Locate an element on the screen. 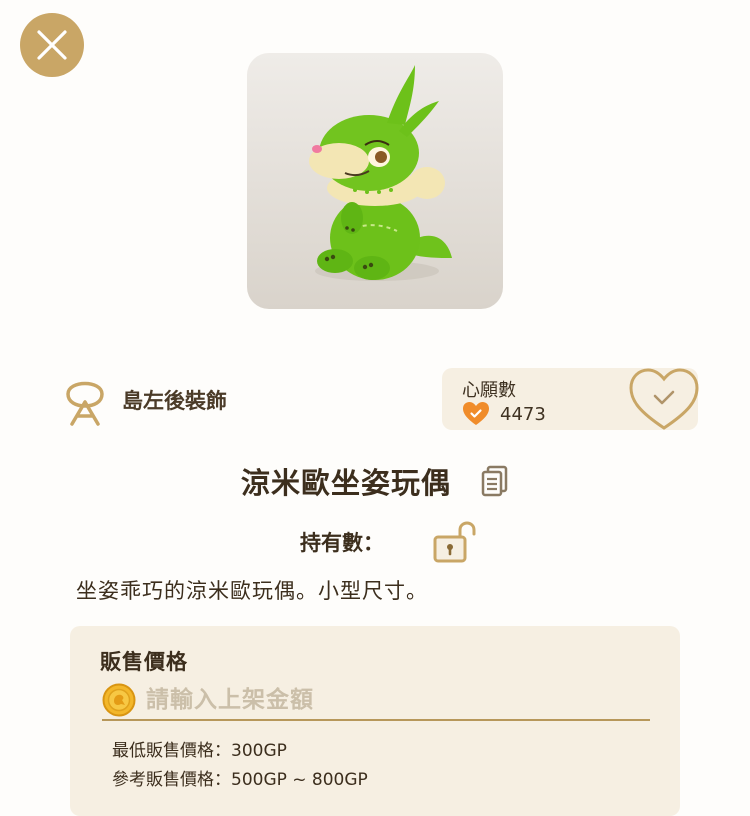 Image resolution: width=750 pixels, height=816 pixels. item-name: 涼米歐坐姿玩偶 is located at coordinates (345, 483).